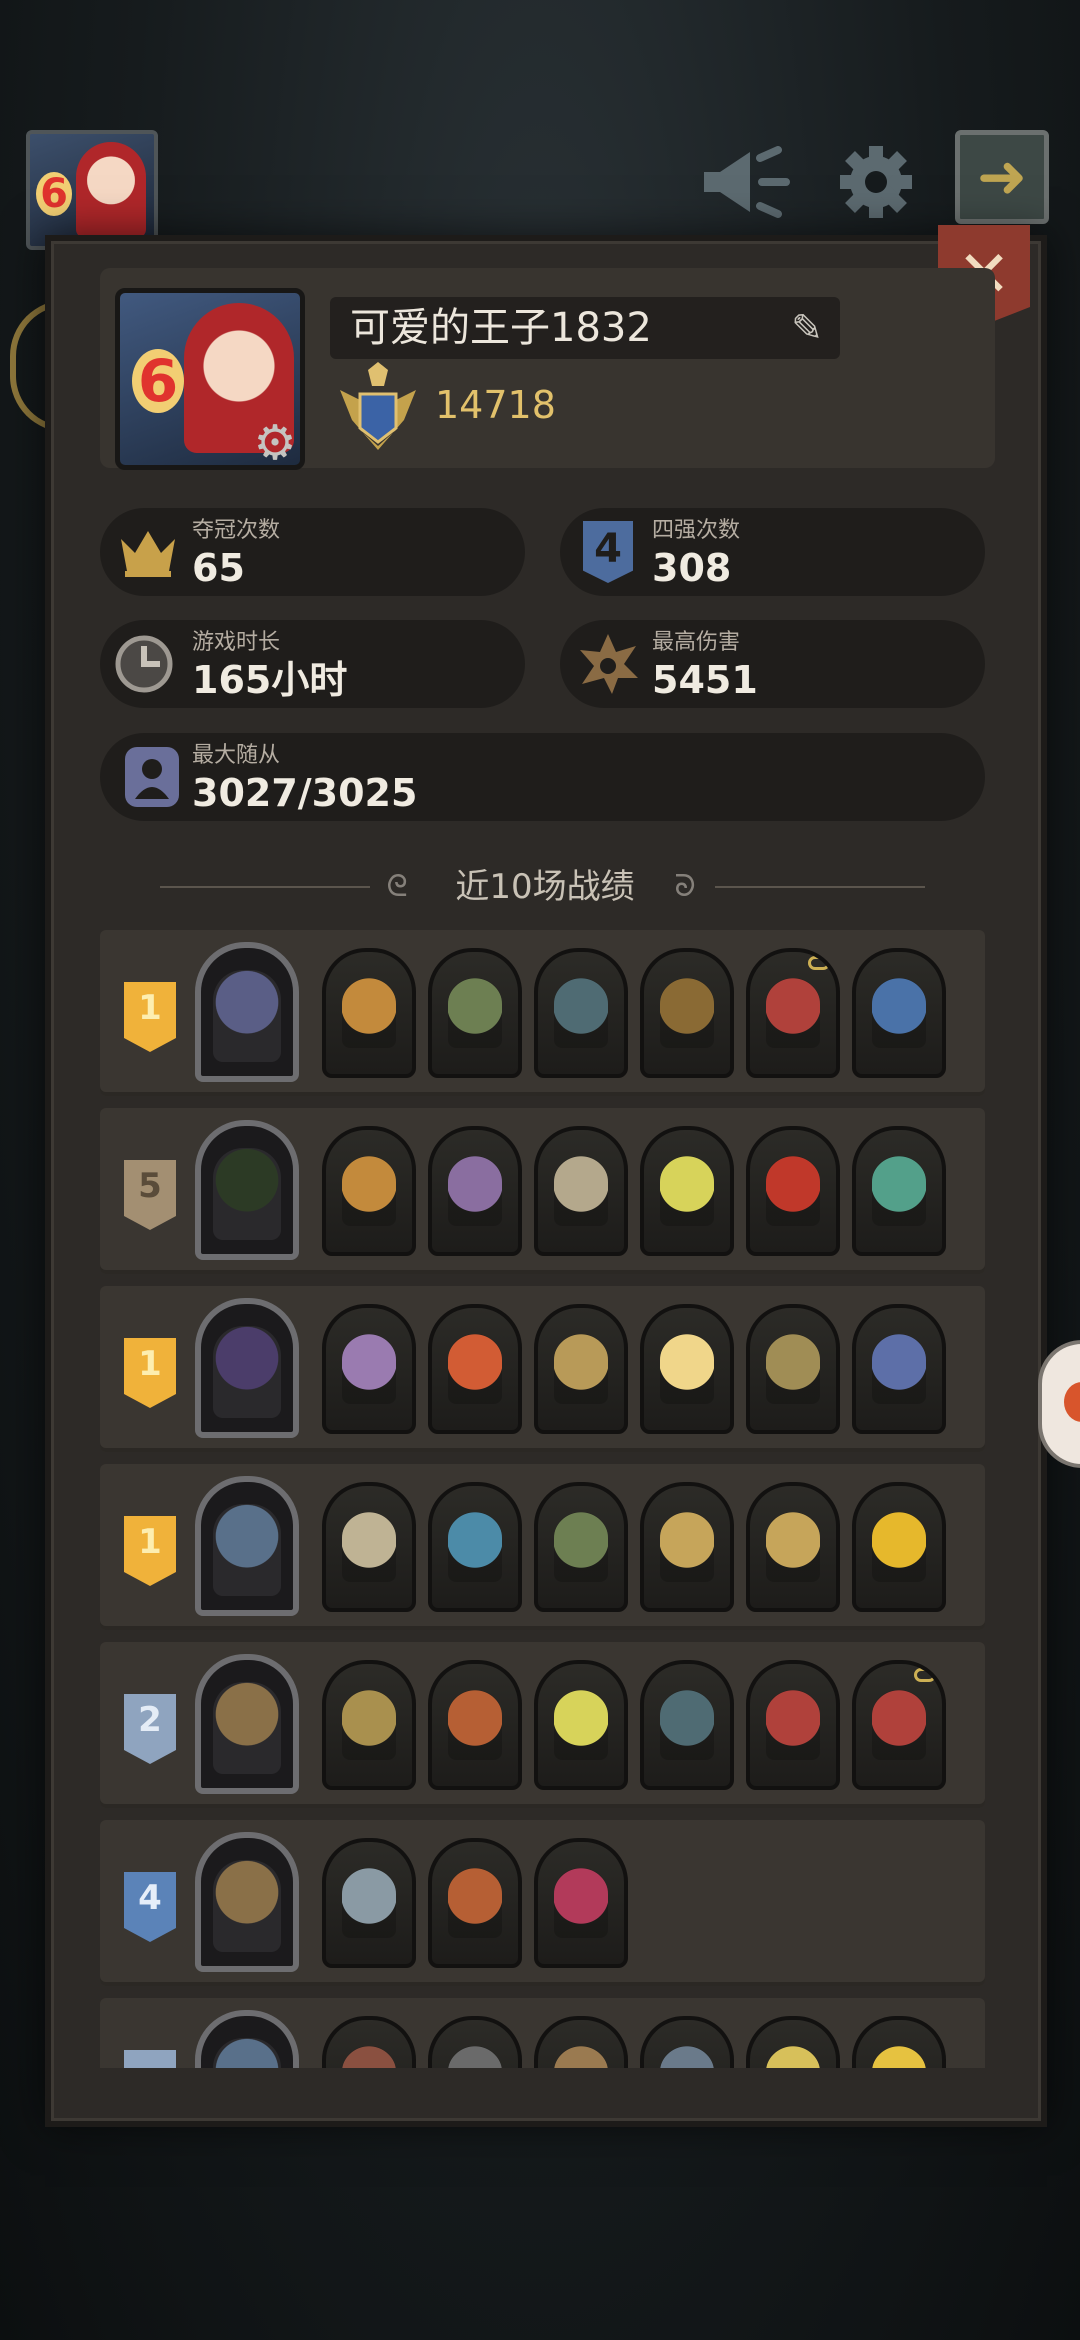  What do you see at coordinates (1002, 177) in the screenshot?
I see `exit-button: ➜` at bounding box center [1002, 177].